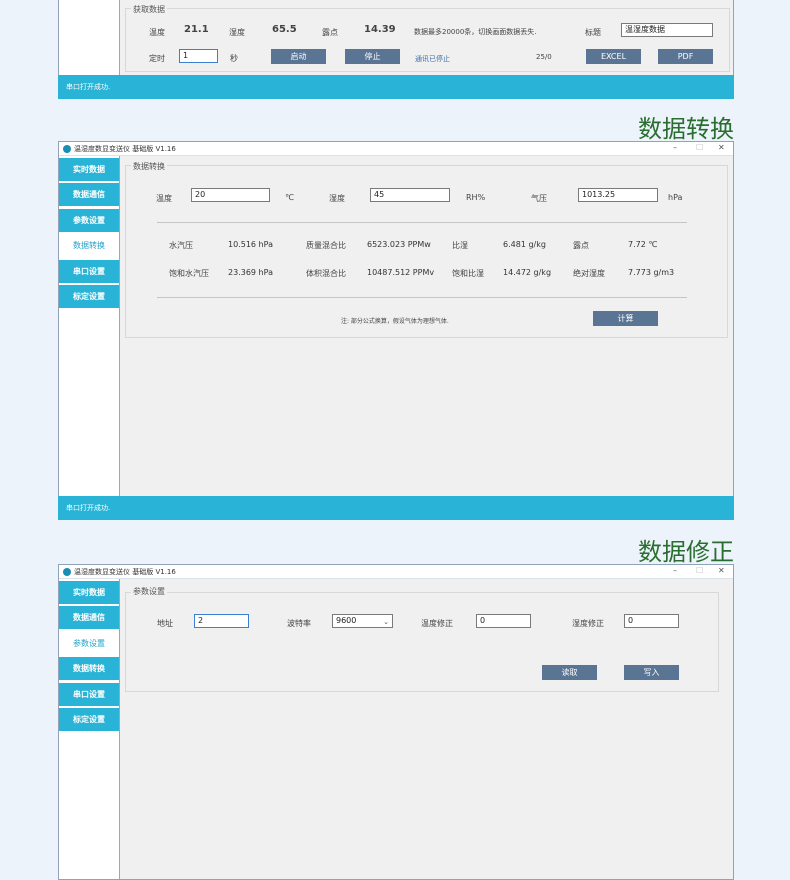  What do you see at coordinates (149, 591) in the screenshot?
I see `group-title: 参数设置` at bounding box center [149, 591].